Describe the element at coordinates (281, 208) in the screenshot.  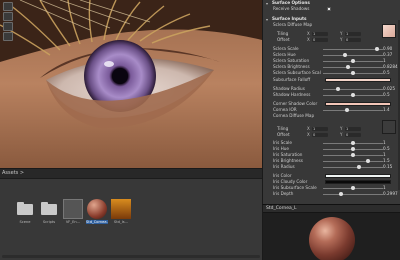
I see `preview-title: Std_Cornea_L` at that location.